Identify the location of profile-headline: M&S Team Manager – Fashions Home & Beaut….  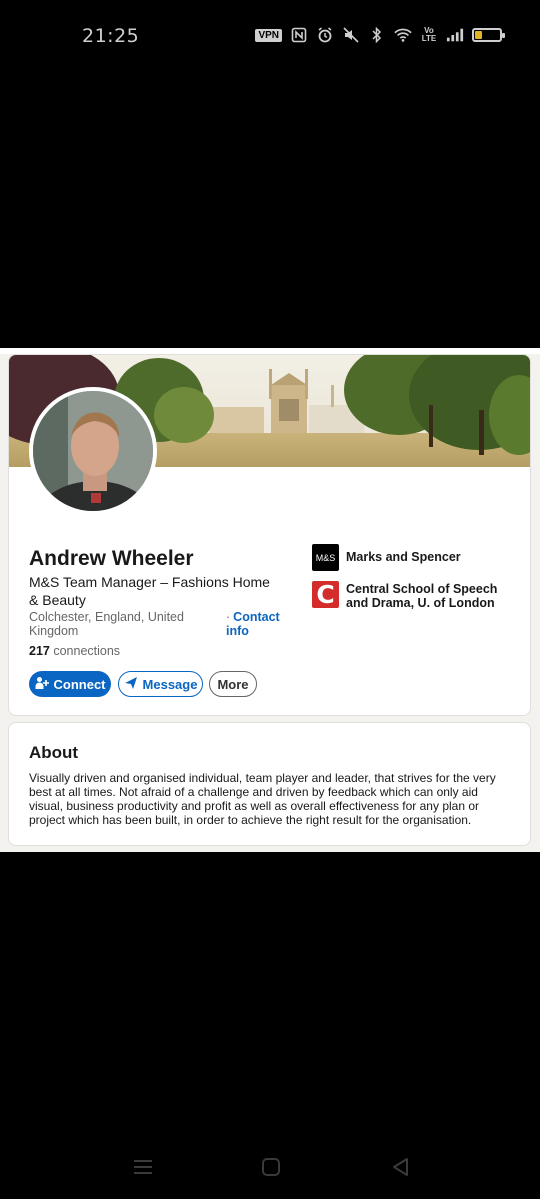
(149, 591).